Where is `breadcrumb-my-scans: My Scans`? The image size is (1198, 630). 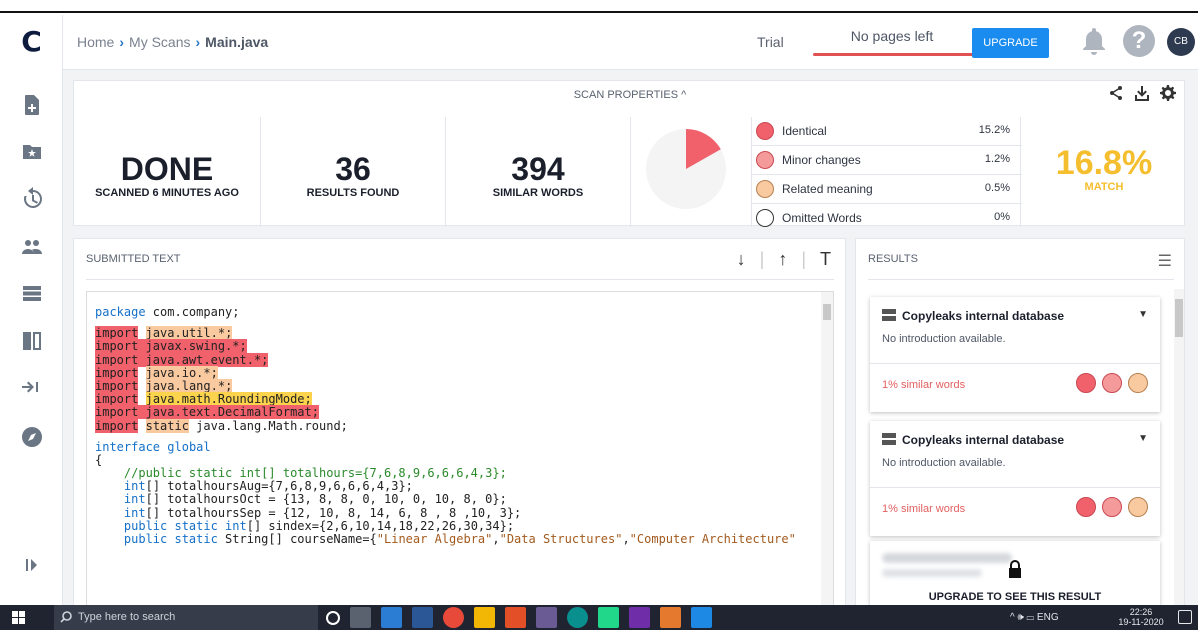 breadcrumb-my-scans: My Scans is located at coordinates (159, 42).